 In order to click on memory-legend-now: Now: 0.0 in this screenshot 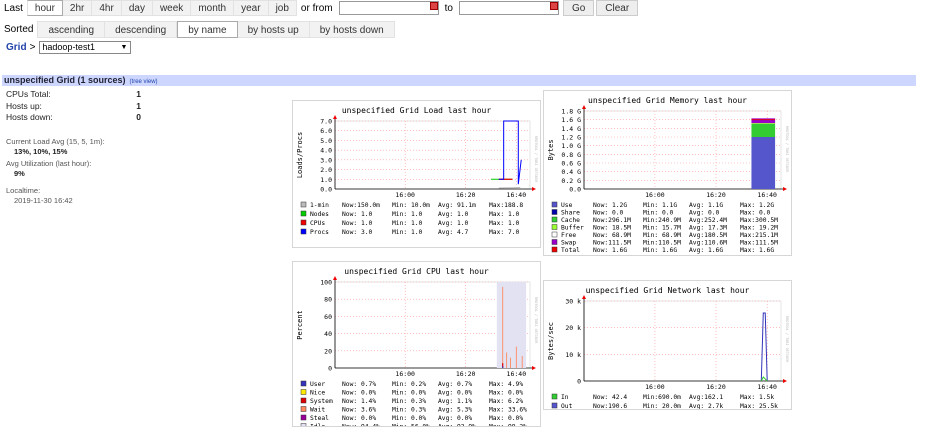, I will do `click(608, 213)`.